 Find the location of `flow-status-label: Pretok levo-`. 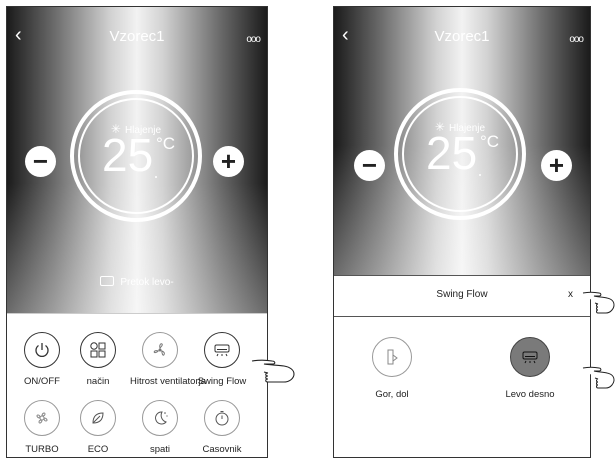

flow-status-label: Pretok levo- is located at coordinates (147, 282).